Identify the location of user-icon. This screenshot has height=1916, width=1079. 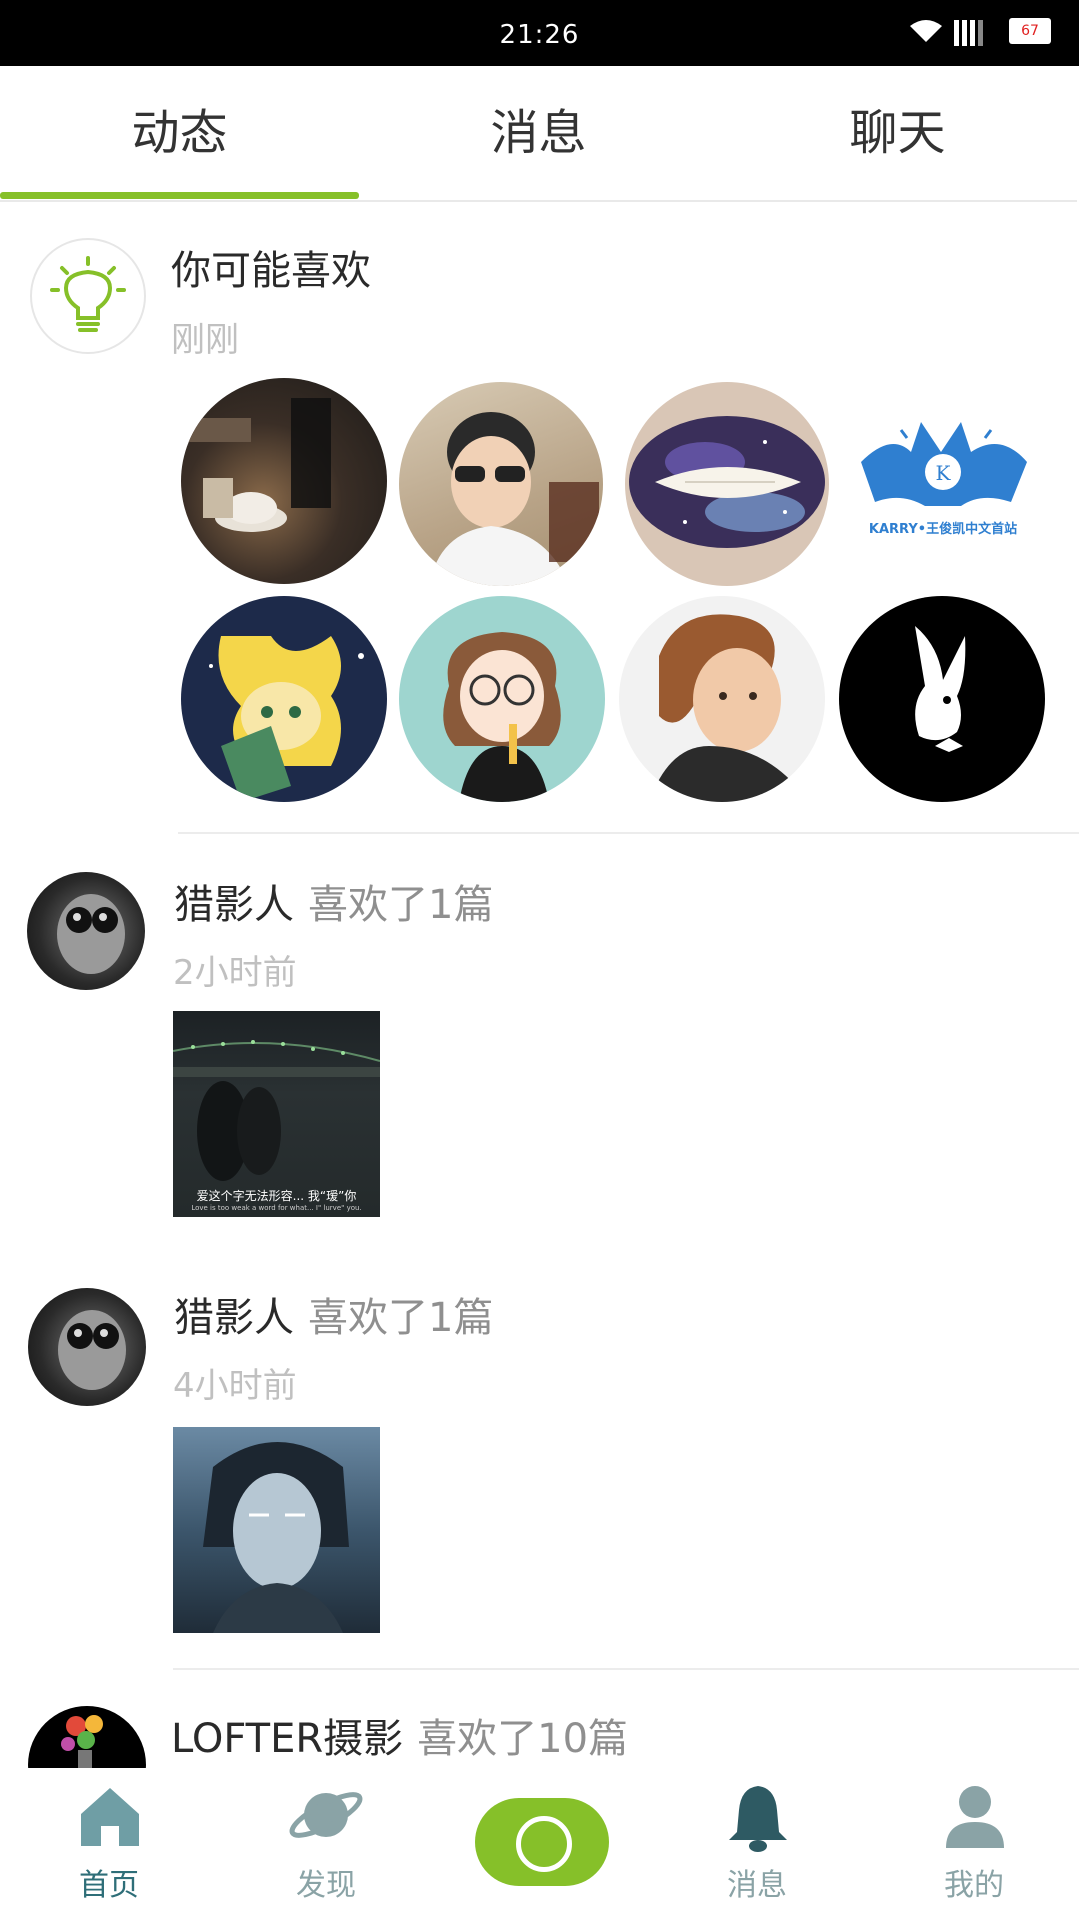
(975, 1817).